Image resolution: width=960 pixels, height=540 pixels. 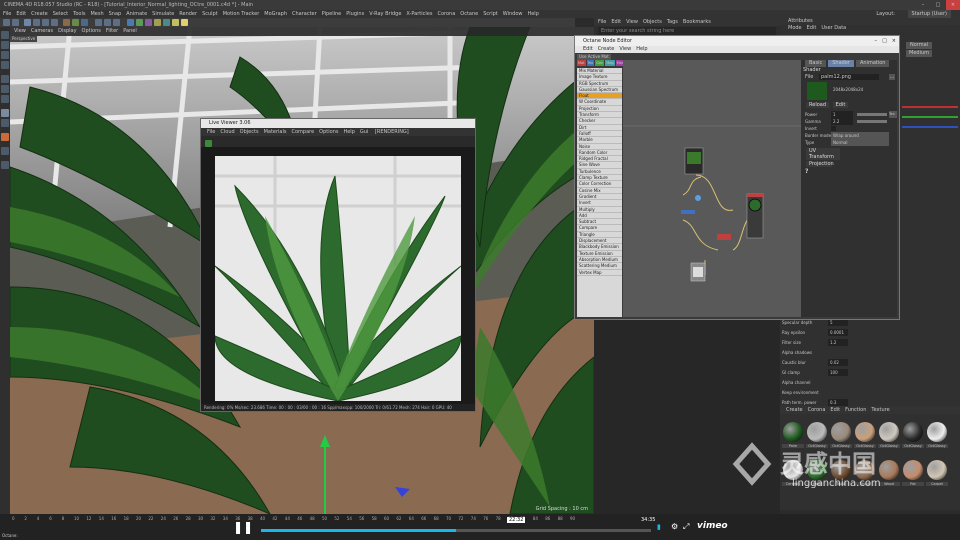 I want to click on ne-close-icon: ×, so click(x=894, y=41).